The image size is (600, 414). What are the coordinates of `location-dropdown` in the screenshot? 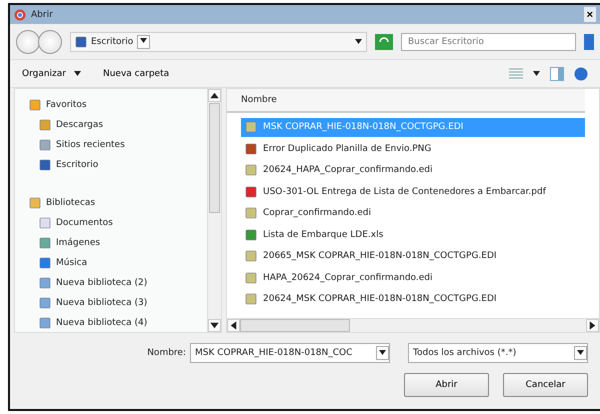 It's located at (143, 41).